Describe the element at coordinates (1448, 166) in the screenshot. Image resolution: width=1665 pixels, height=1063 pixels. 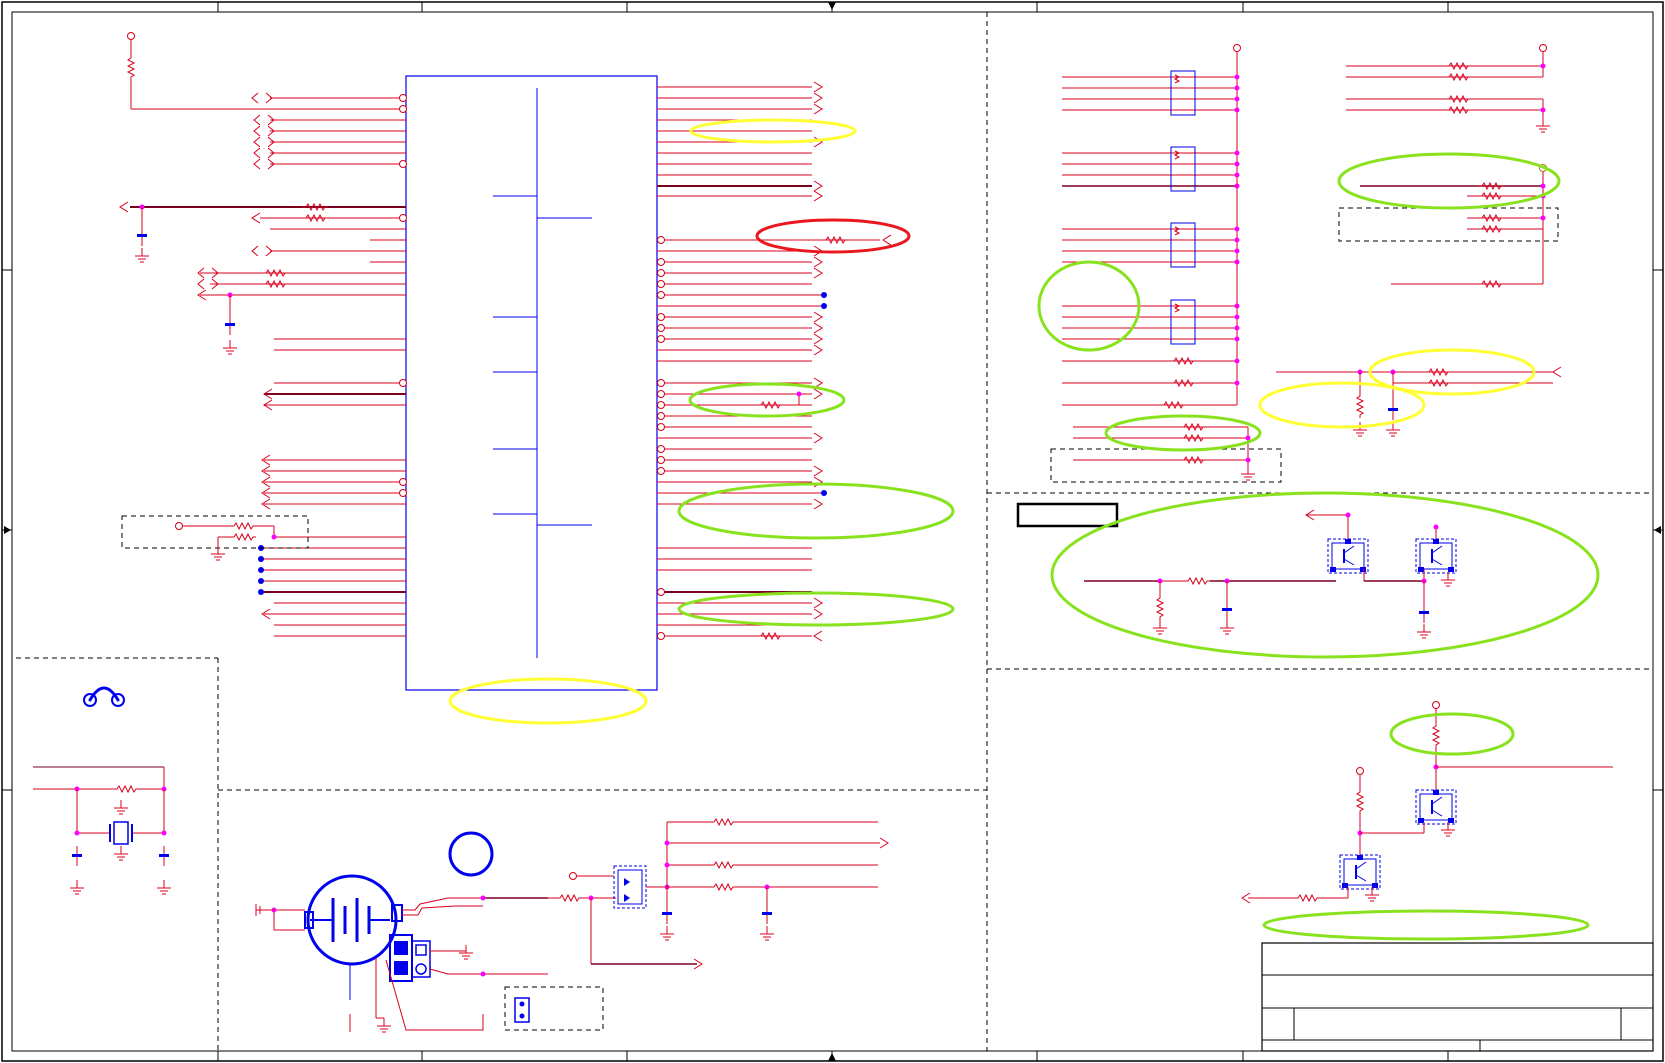
I see `pullup-network-right` at that location.